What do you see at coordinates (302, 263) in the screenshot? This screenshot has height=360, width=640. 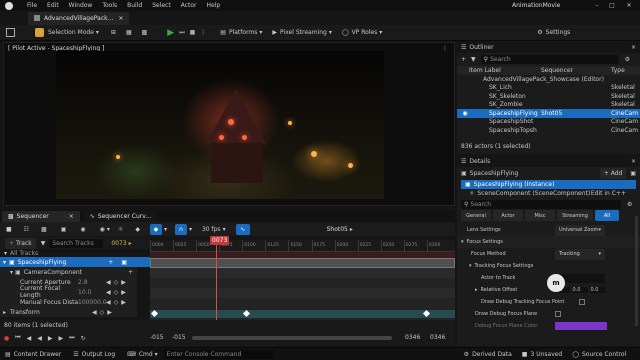 I see `shot-section-bar` at bounding box center [302, 263].